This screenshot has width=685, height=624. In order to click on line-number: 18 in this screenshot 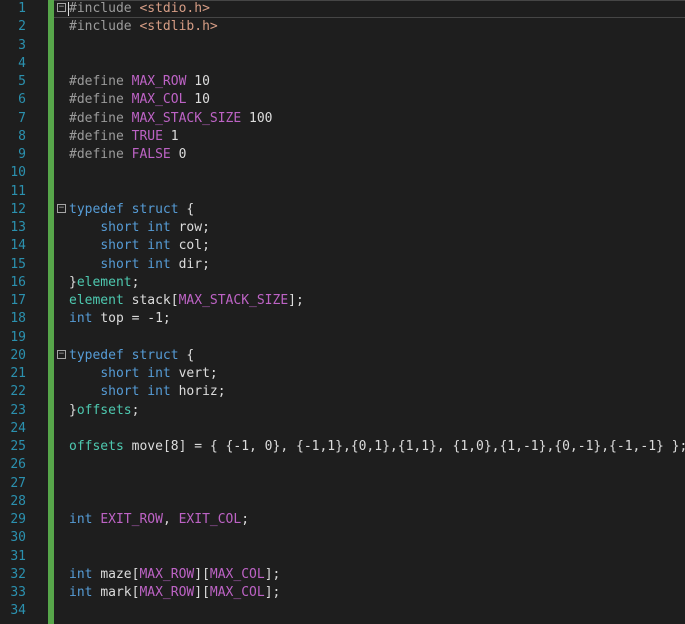, I will do `click(18, 319)`.